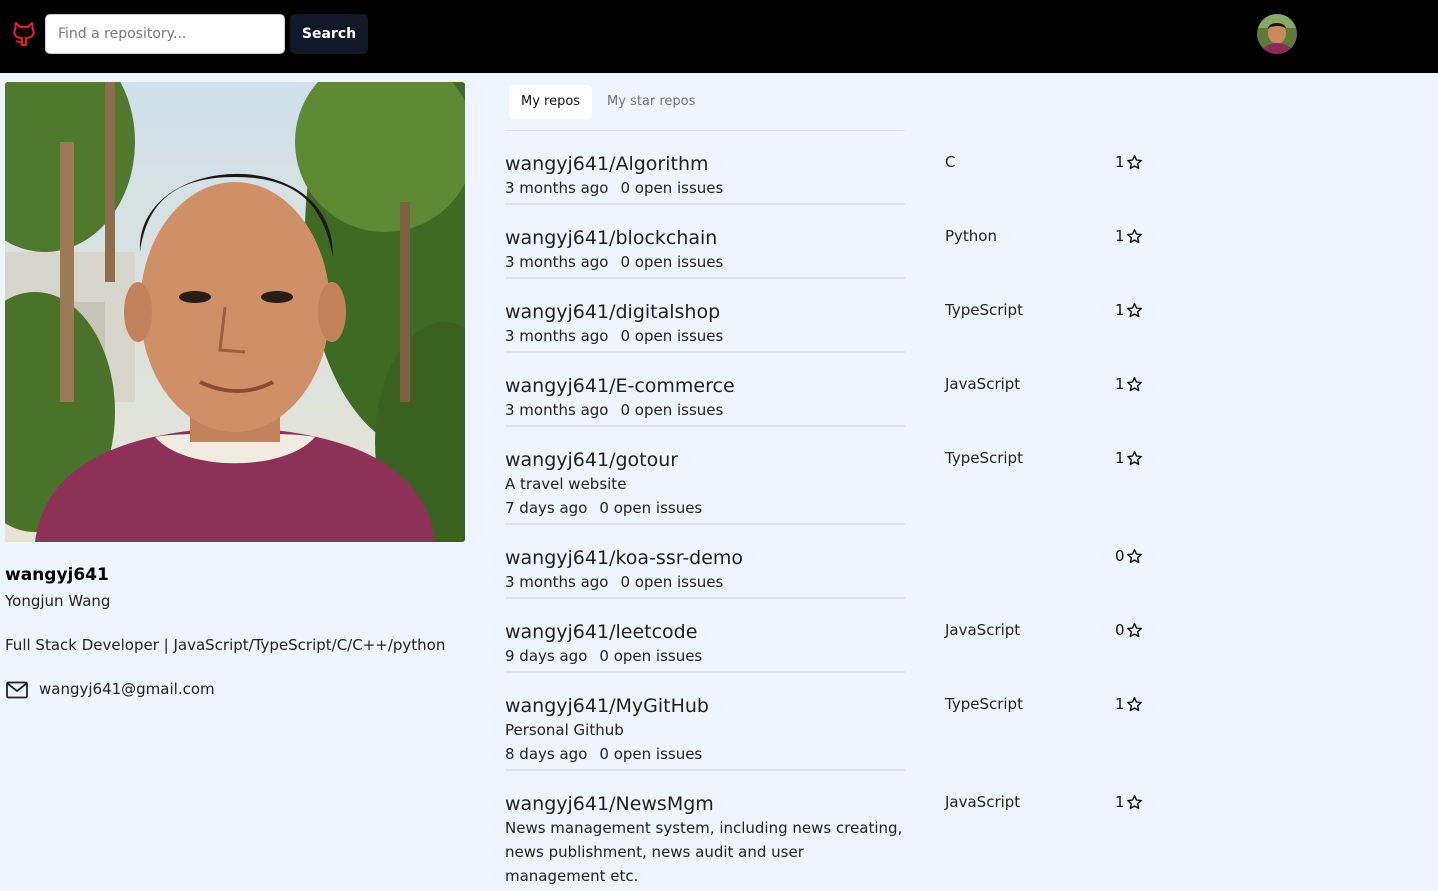 This screenshot has height=891, width=1438. Describe the element at coordinates (546, 656) in the screenshot. I see `repo-updated: 9 days ago` at that location.